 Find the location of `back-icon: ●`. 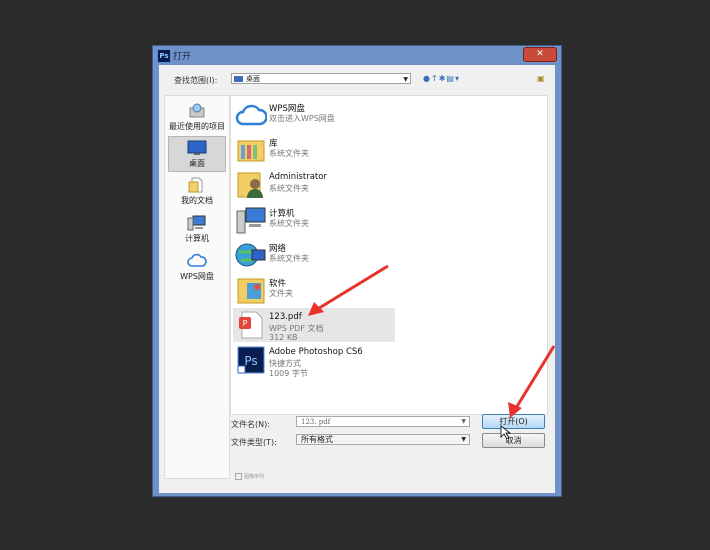

back-icon: ● is located at coordinates (427, 78).